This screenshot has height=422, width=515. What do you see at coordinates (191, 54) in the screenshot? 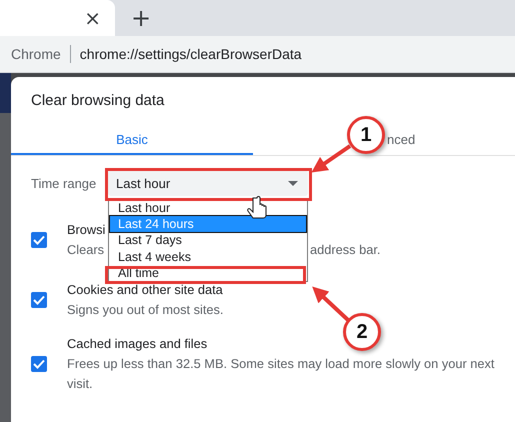
I see `url-text: chrome://settings/clearBrowserData` at bounding box center [191, 54].